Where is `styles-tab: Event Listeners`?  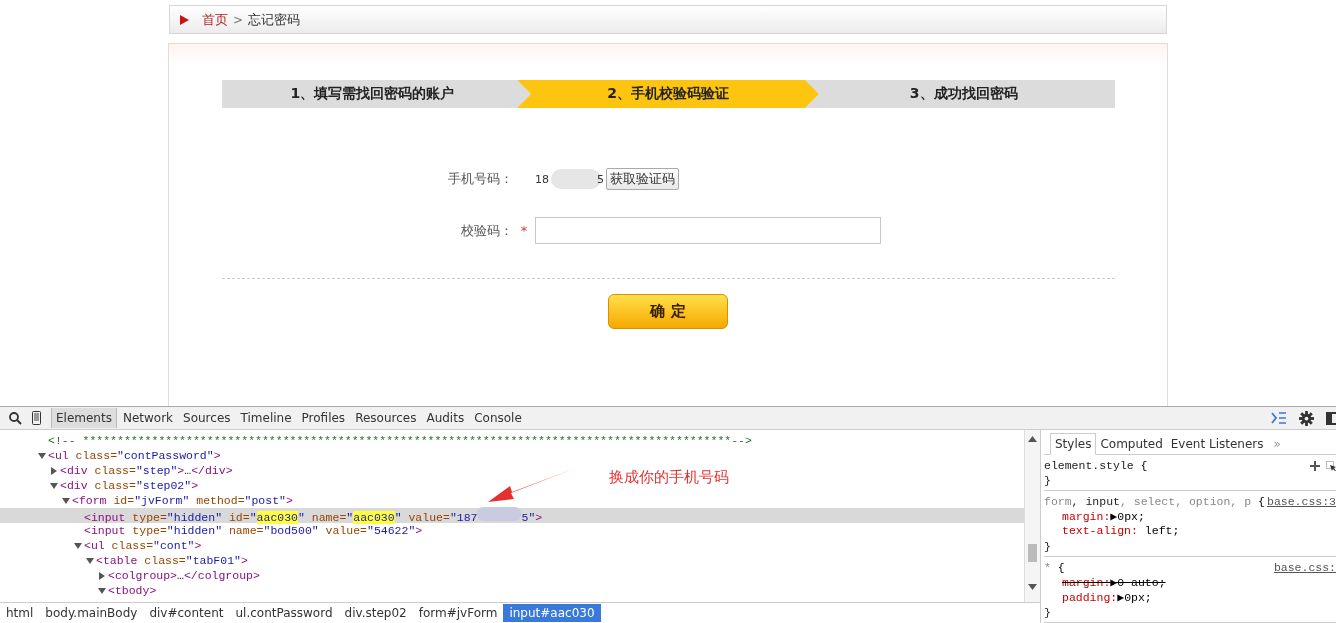
styles-tab: Event Listeners is located at coordinates (1217, 444).